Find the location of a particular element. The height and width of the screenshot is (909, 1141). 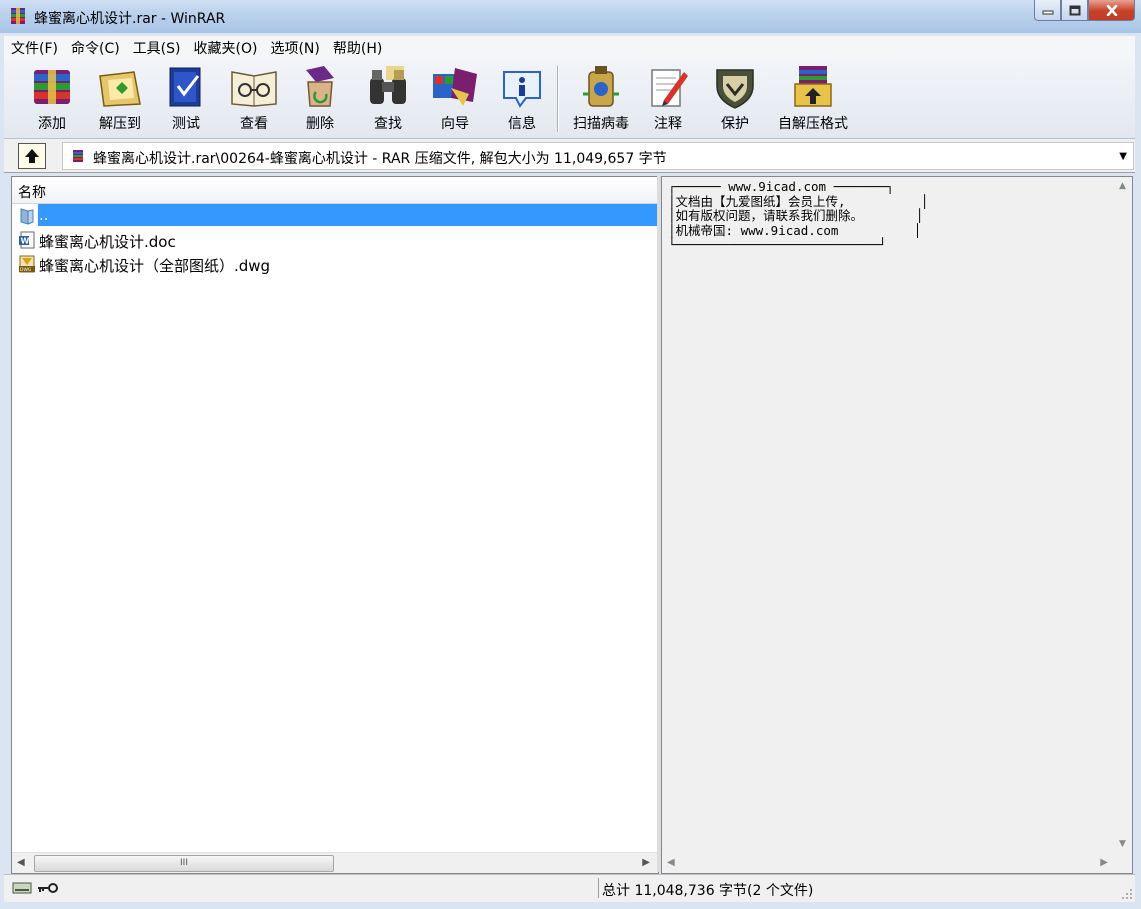

info-button: 信息 is located at coordinates (522, 99).